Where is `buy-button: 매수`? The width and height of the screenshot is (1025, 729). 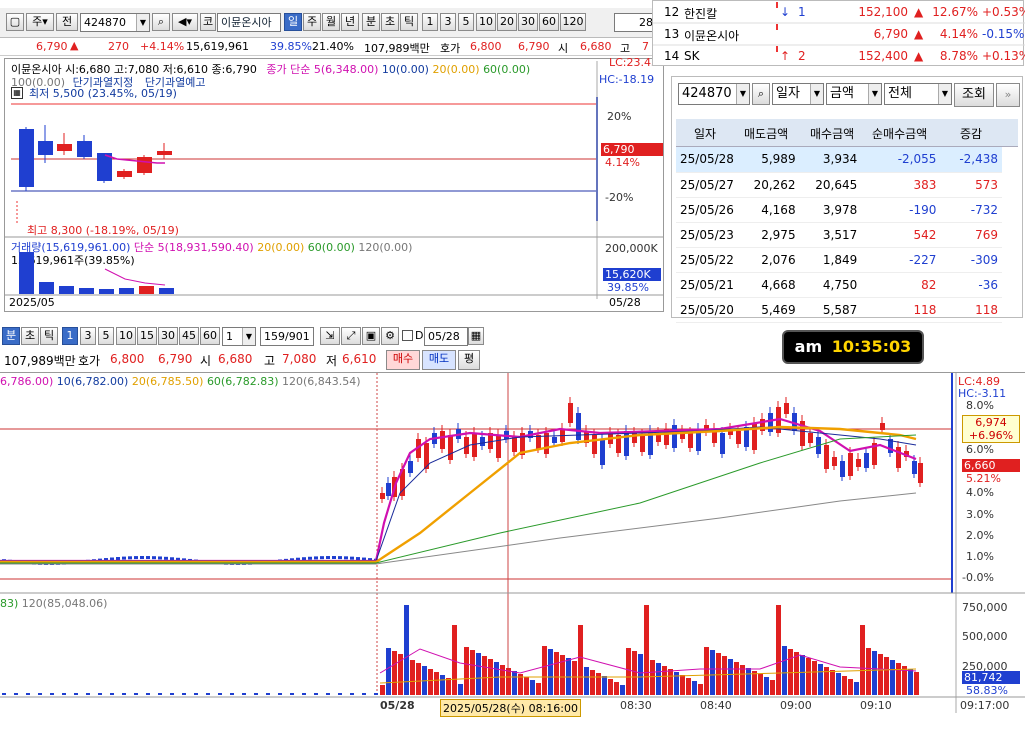 buy-button: 매수 is located at coordinates (403, 360).